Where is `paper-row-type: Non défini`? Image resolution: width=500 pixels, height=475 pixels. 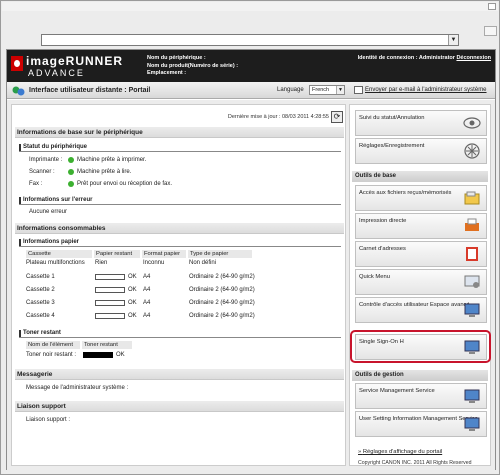
paper-row-type: Non défini is located at coordinates (203, 263).